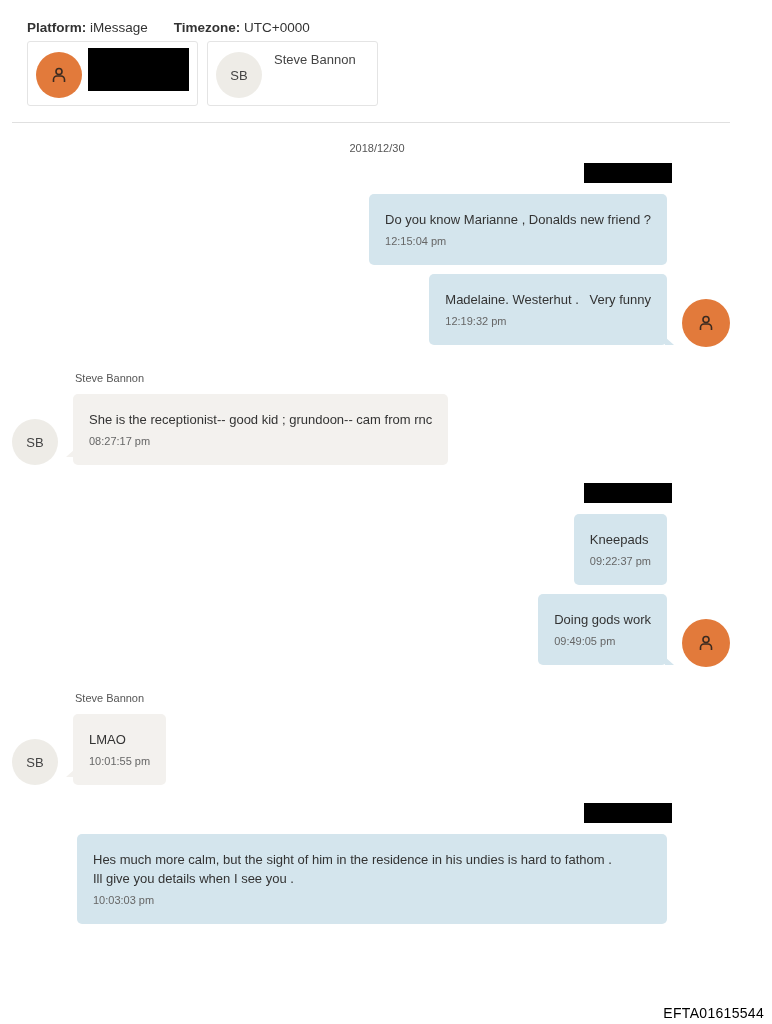  I want to click on message-text: She is the receptionist-- good kid ; grundoon-- cam from rnc, so click(261, 420).